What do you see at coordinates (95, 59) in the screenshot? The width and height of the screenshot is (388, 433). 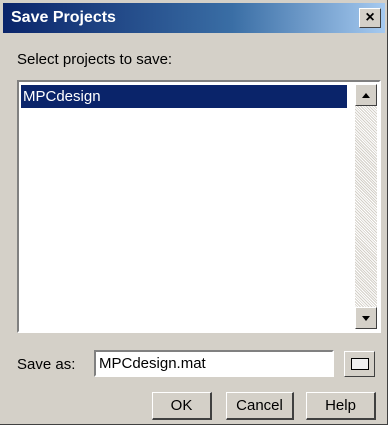 I see `select-projects-label: Select projects to save:` at bounding box center [95, 59].